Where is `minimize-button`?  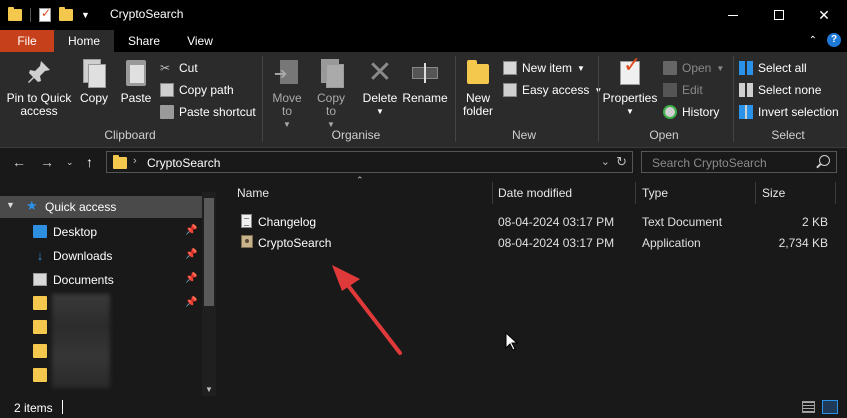
minimize-button is located at coordinates (733, 15).